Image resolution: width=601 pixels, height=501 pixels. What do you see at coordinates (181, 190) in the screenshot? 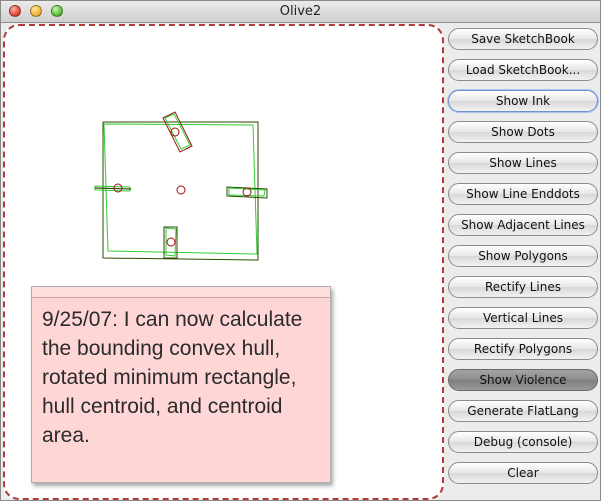
I see `square-centroid` at bounding box center [181, 190].